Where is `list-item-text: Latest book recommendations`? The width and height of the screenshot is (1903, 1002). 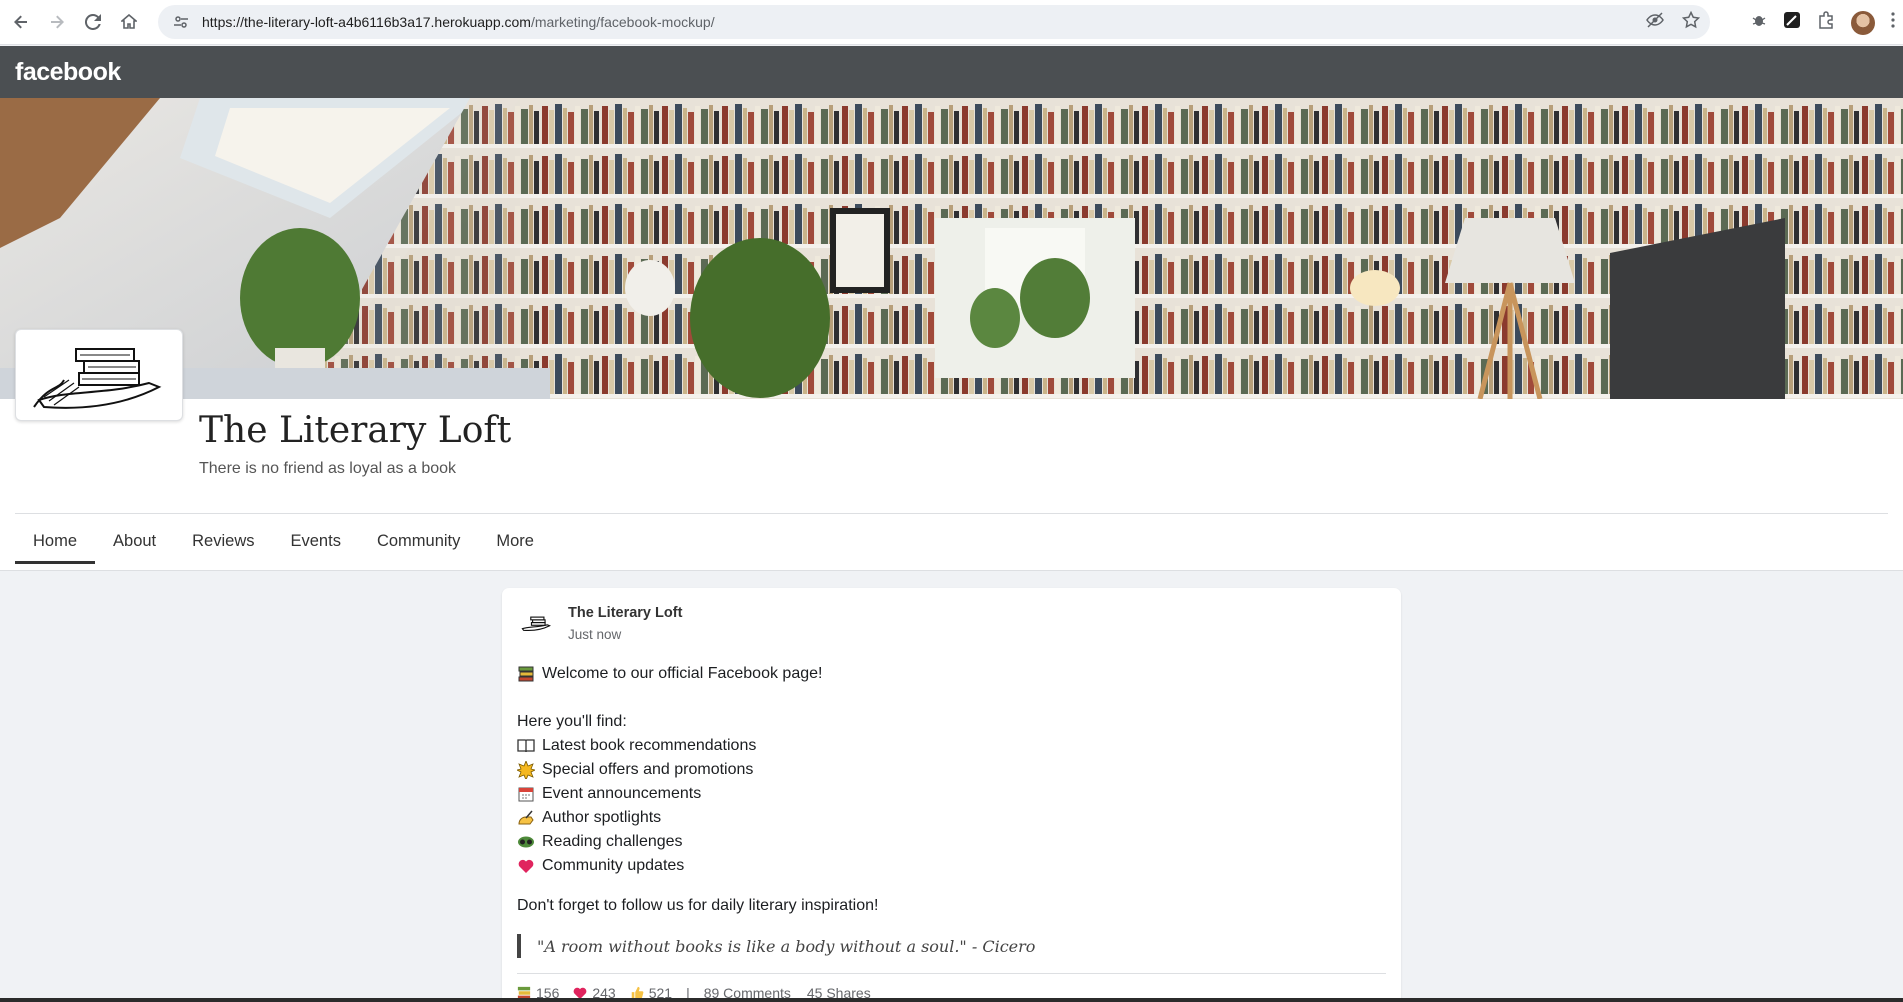
list-item-text: Latest book recommendations is located at coordinates (649, 745).